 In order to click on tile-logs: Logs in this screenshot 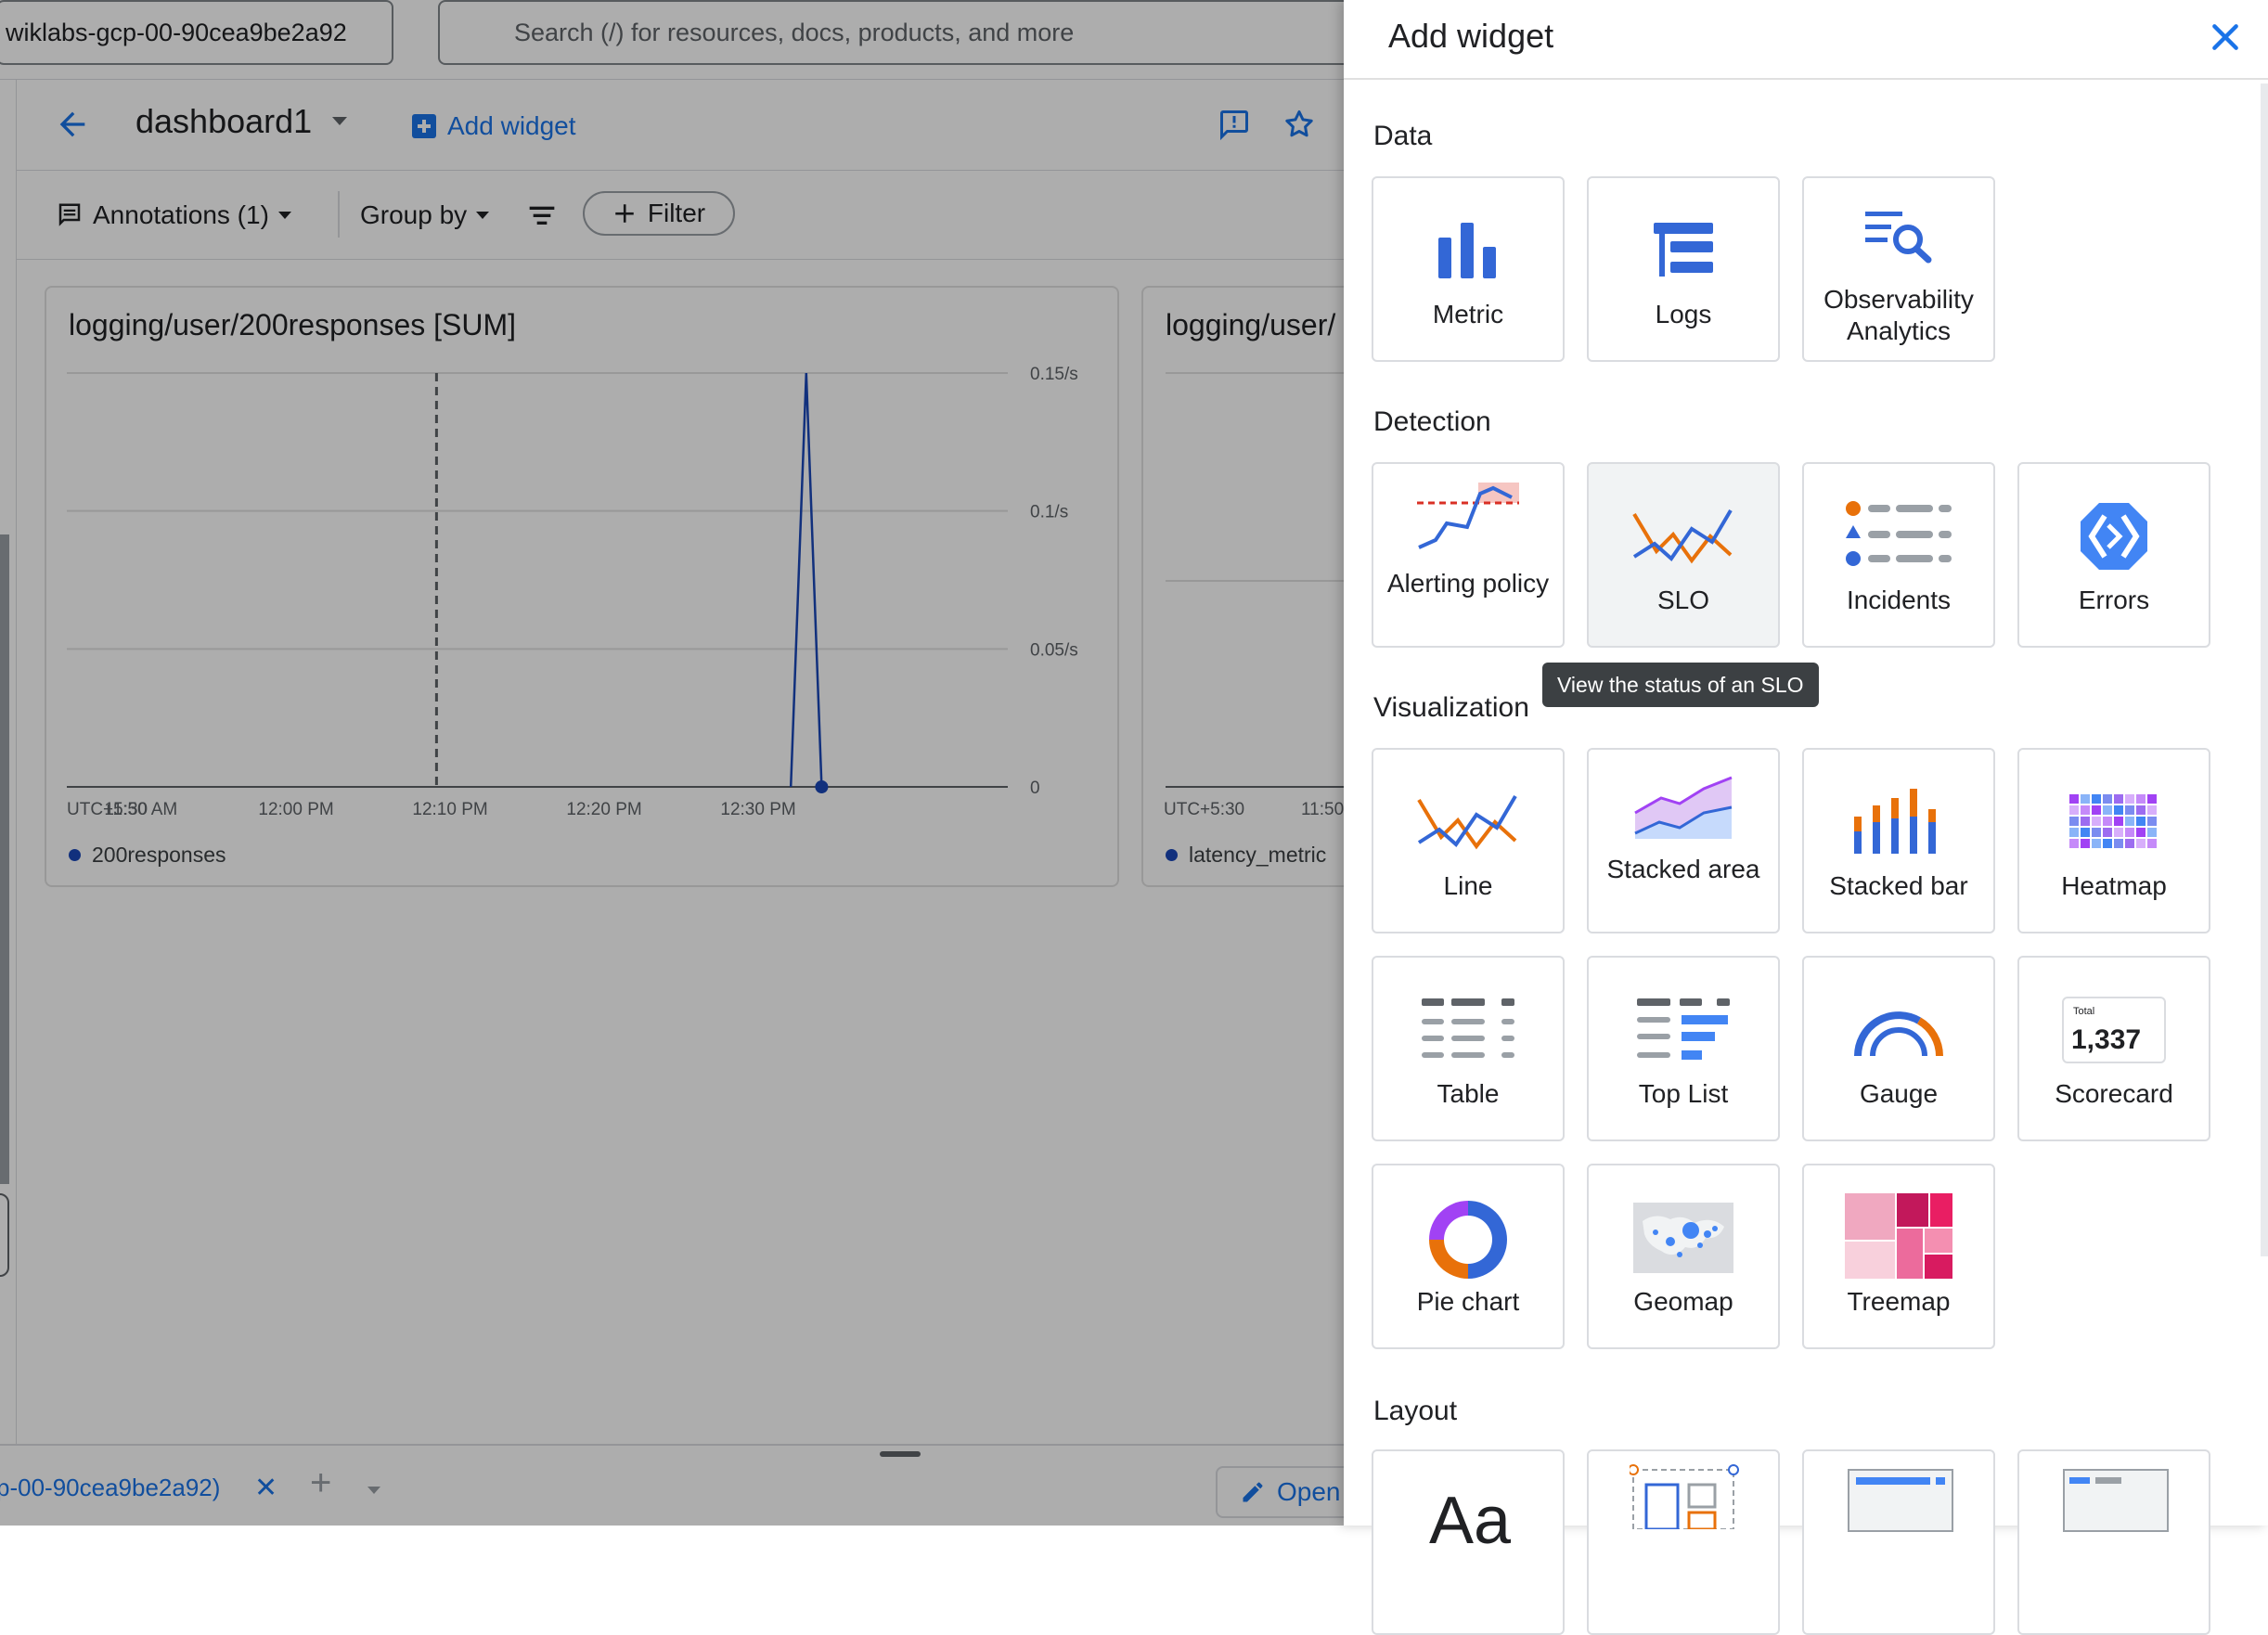, I will do `click(1683, 269)`.